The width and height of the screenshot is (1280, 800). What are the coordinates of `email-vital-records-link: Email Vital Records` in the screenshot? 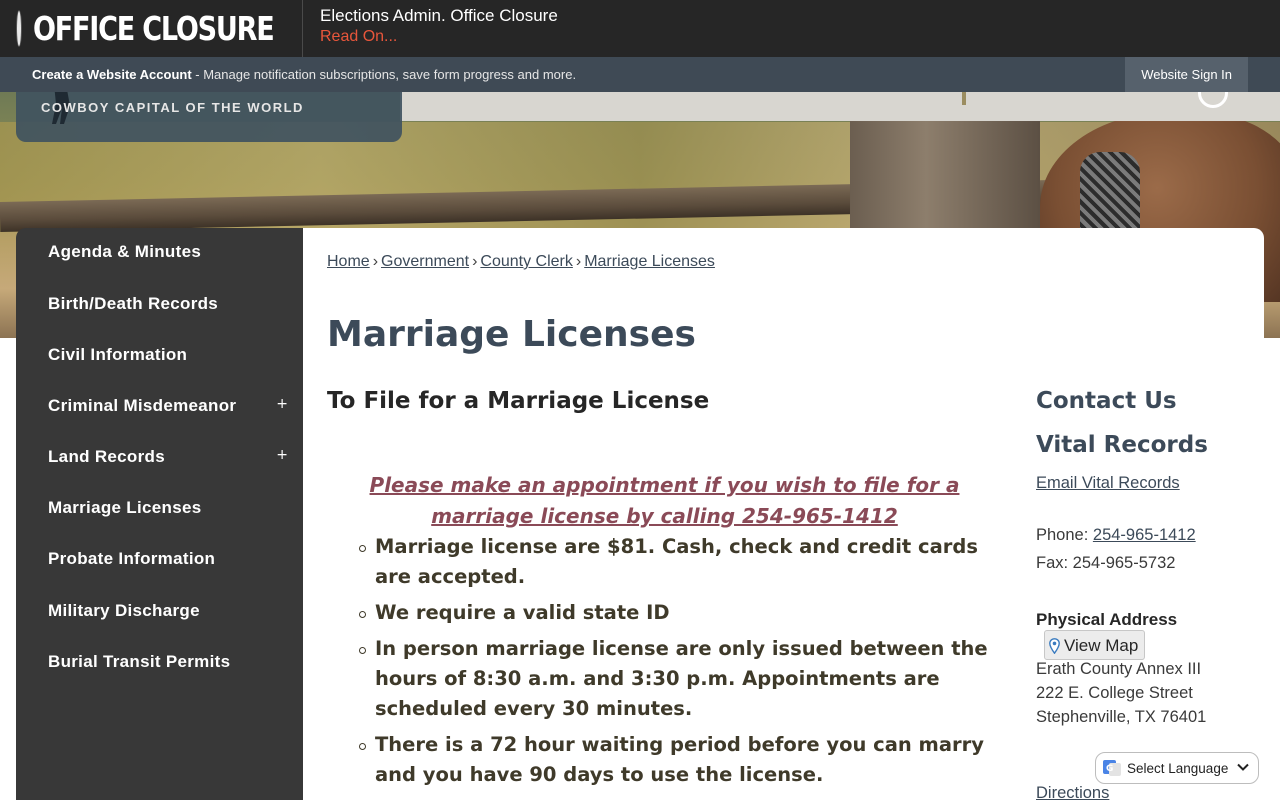 It's located at (1108, 483).